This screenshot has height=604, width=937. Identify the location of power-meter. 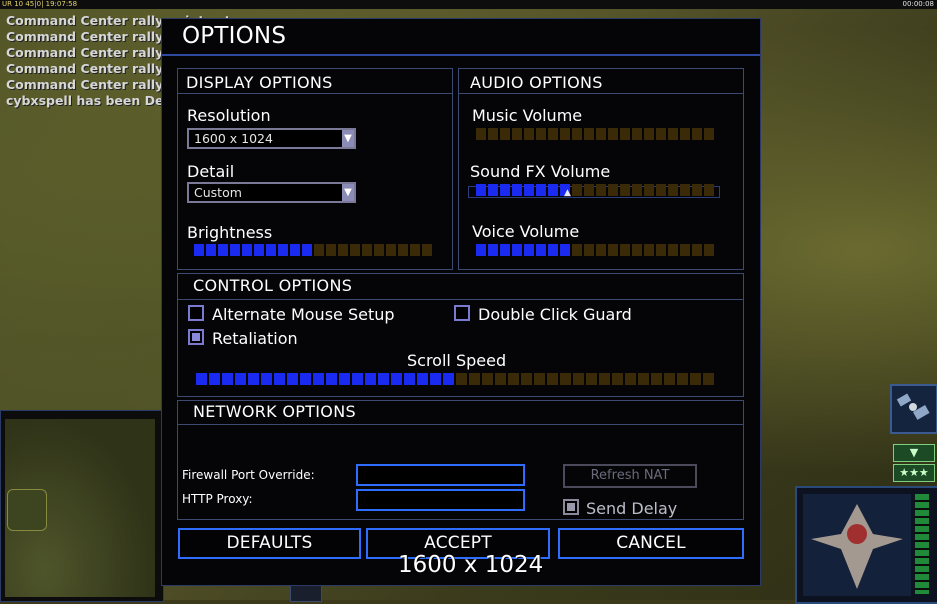
(922, 544).